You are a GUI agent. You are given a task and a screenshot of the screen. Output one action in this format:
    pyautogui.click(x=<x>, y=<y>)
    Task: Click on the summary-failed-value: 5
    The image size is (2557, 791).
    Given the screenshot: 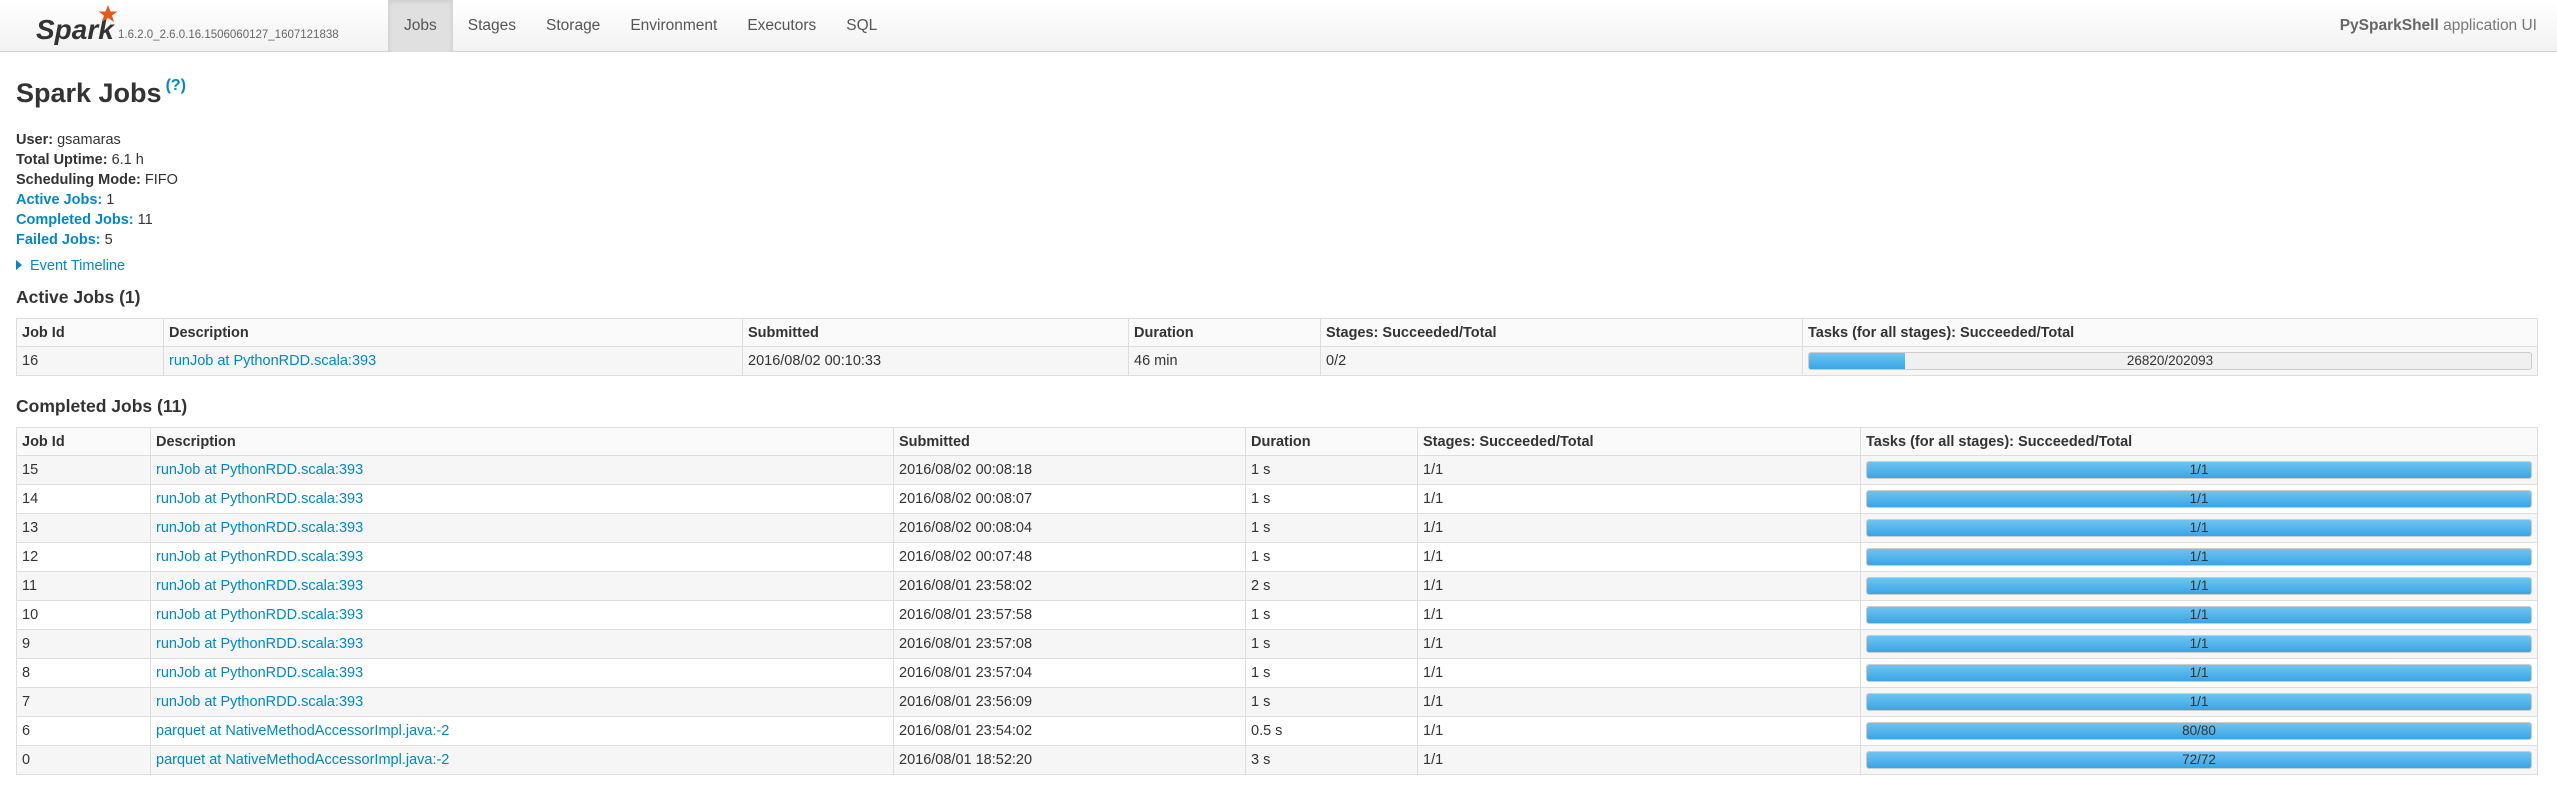 What is the action you would take?
    pyautogui.click(x=108, y=240)
    